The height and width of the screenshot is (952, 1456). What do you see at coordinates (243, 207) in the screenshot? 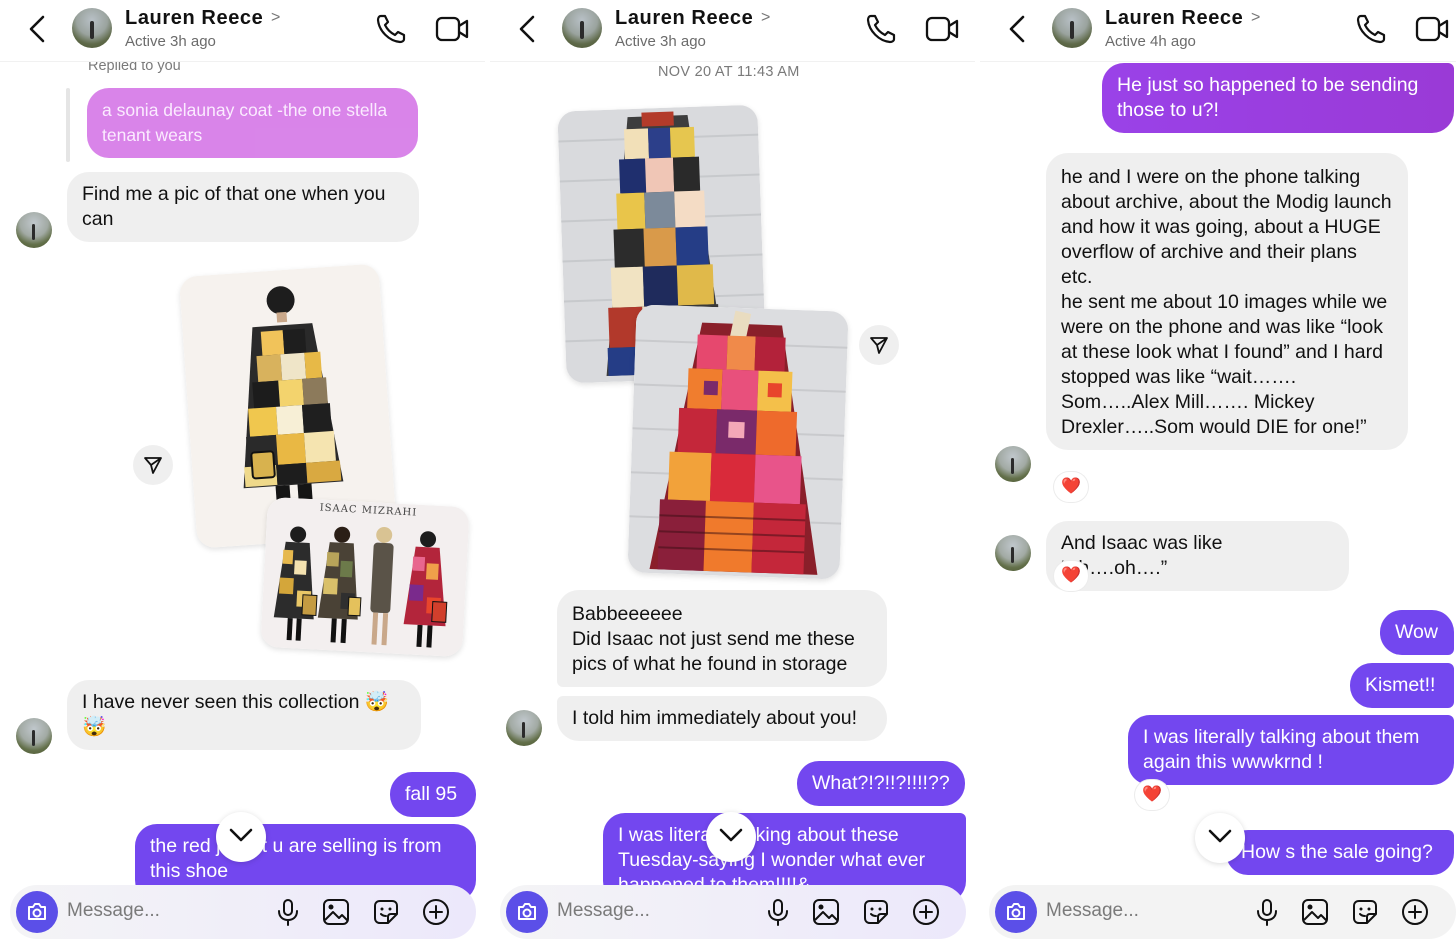
I see `message-incoming: Find me a pic of that one when you can` at bounding box center [243, 207].